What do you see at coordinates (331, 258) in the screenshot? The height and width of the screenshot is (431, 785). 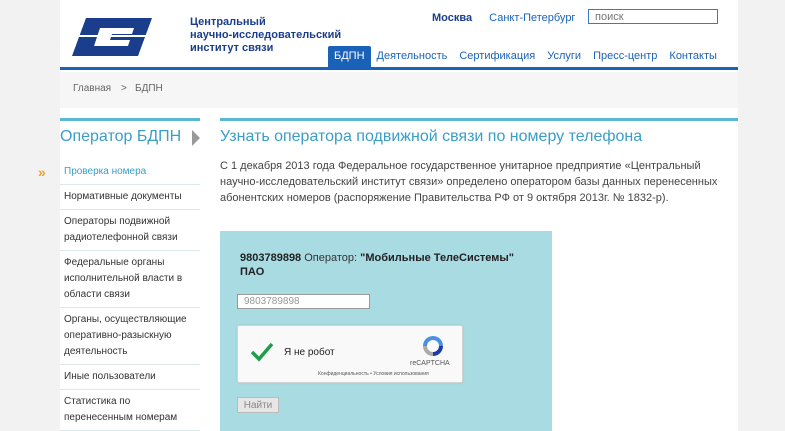 I see `result-operator-label: Оператор:` at bounding box center [331, 258].